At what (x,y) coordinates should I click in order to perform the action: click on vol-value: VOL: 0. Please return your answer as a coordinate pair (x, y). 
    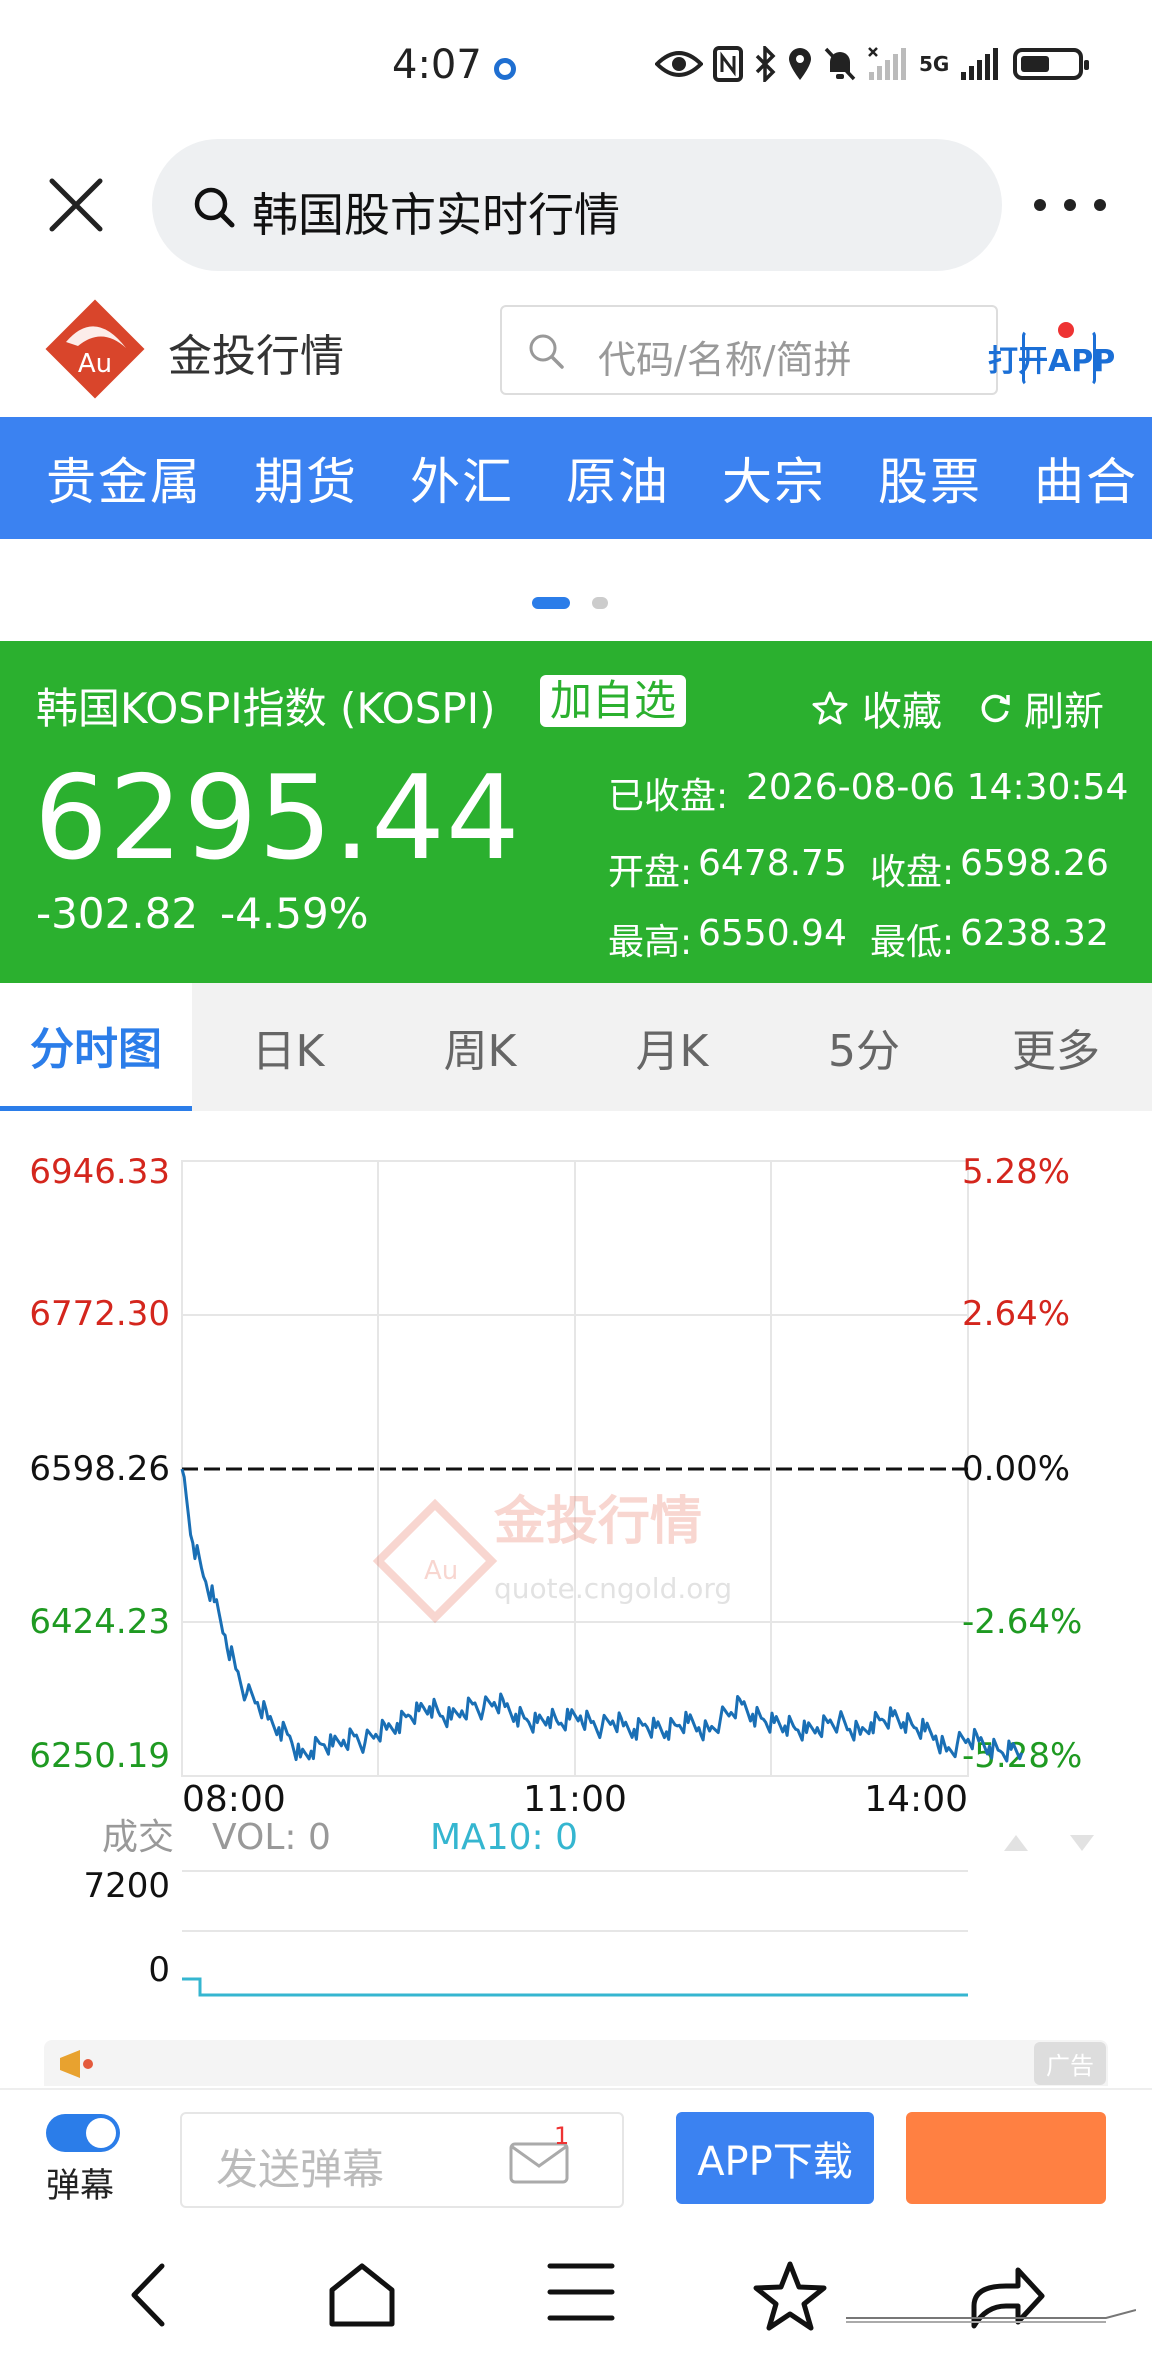
    Looking at the image, I should click on (271, 1837).